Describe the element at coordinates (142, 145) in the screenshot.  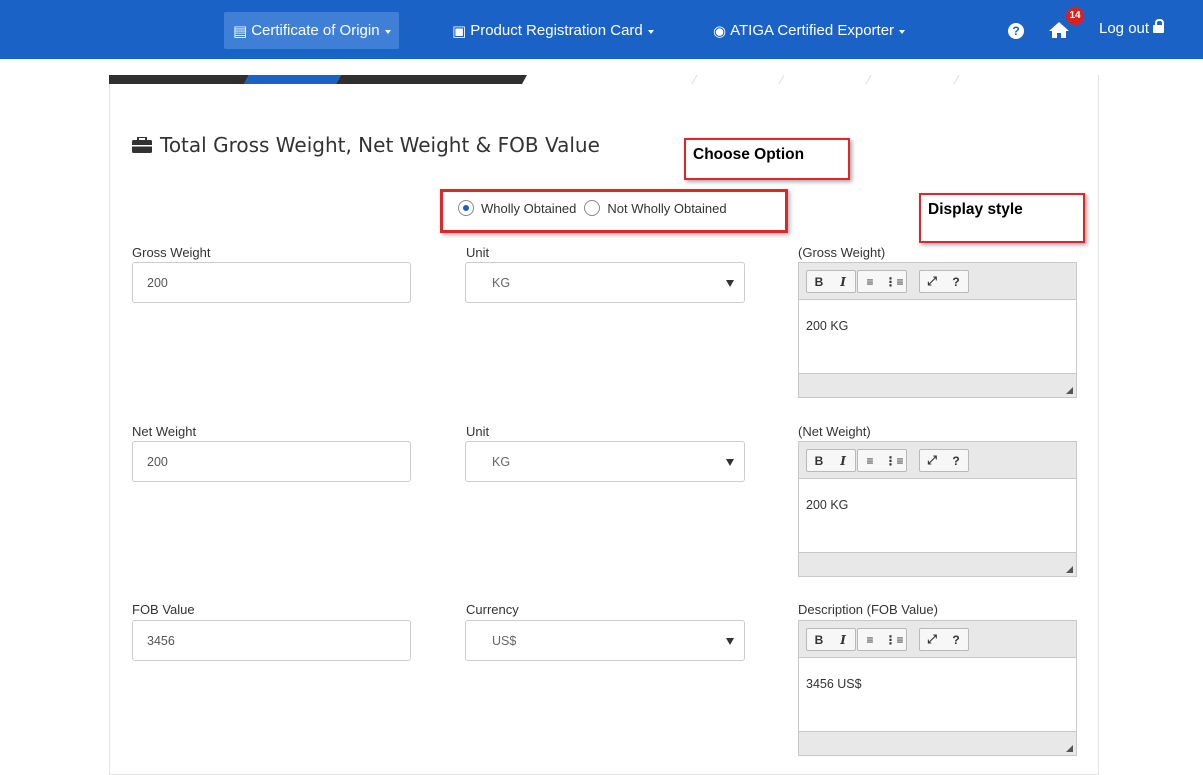
I see `briefcase-icon` at that location.